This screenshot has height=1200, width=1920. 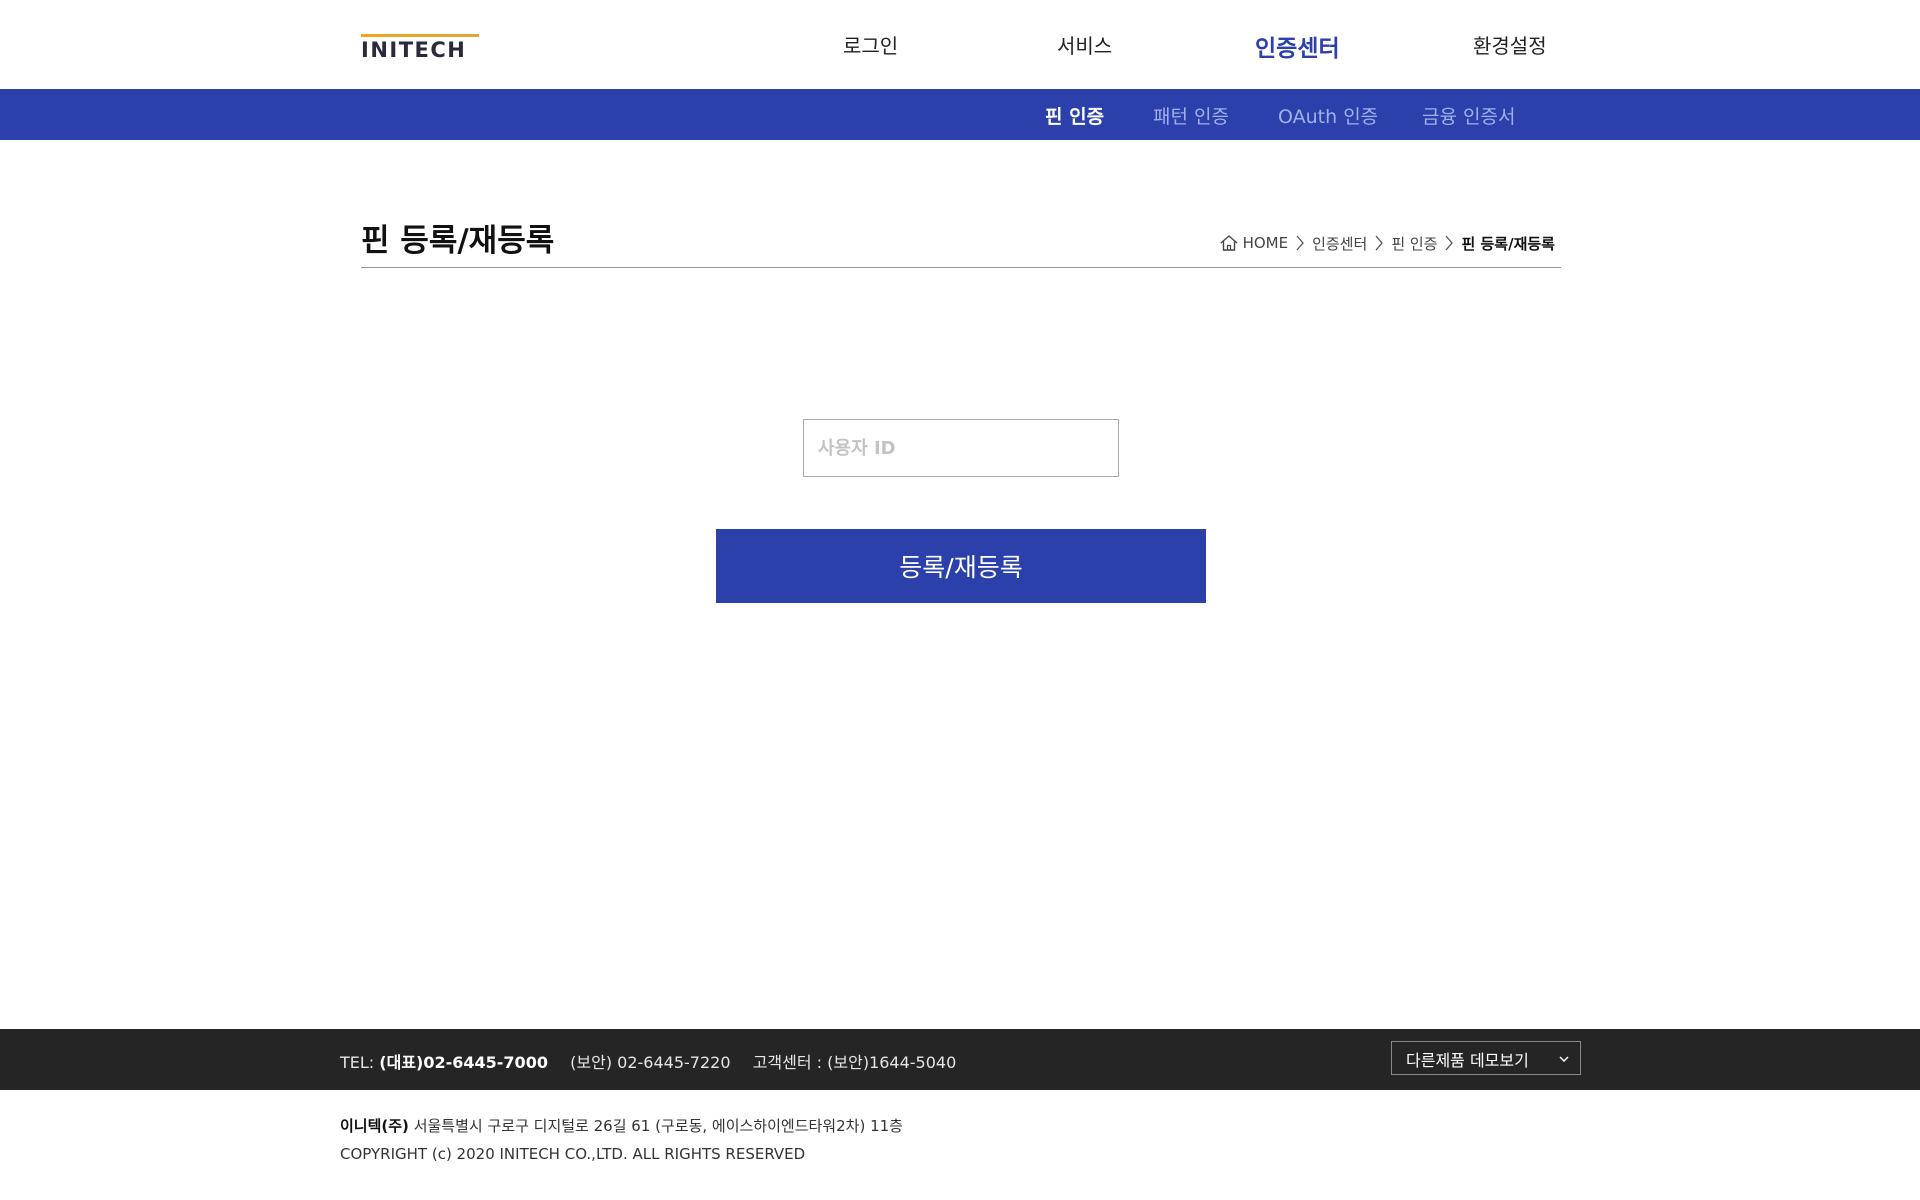 I want to click on tel-label: TEL:, so click(x=357, y=1062).